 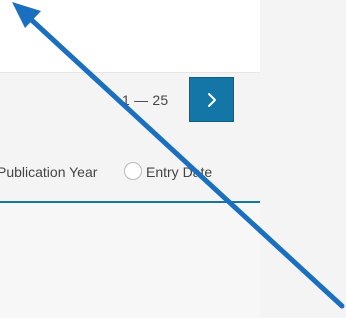 I want to click on next-page-button, so click(x=211, y=99).